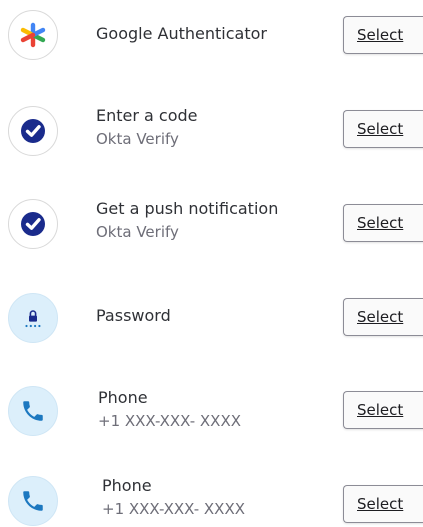 The width and height of the screenshot is (423, 527). What do you see at coordinates (383, 223) in the screenshot?
I see `select-okta-push-button: Select` at bounding box center [383, 223].